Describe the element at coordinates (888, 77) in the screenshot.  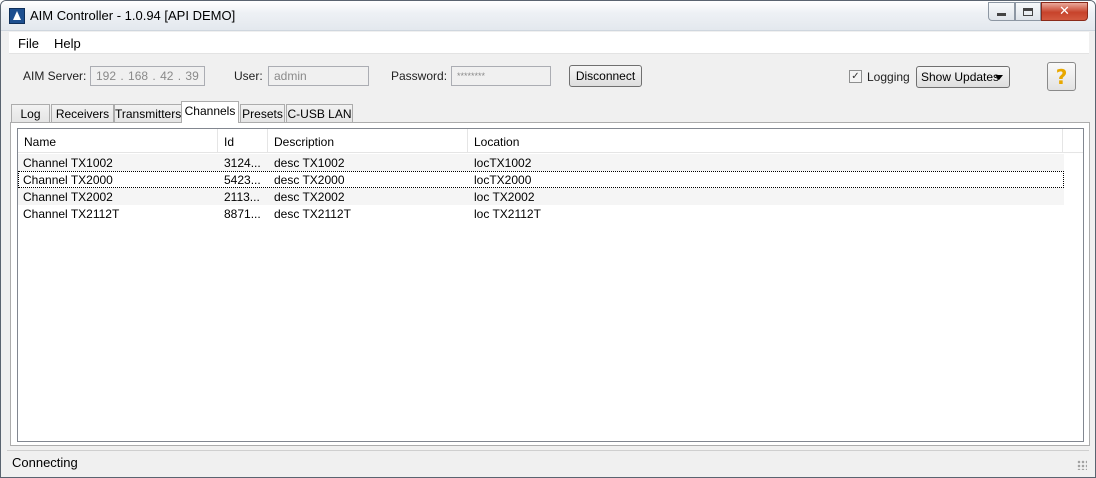
I see `logging-label: Logging` at that location.